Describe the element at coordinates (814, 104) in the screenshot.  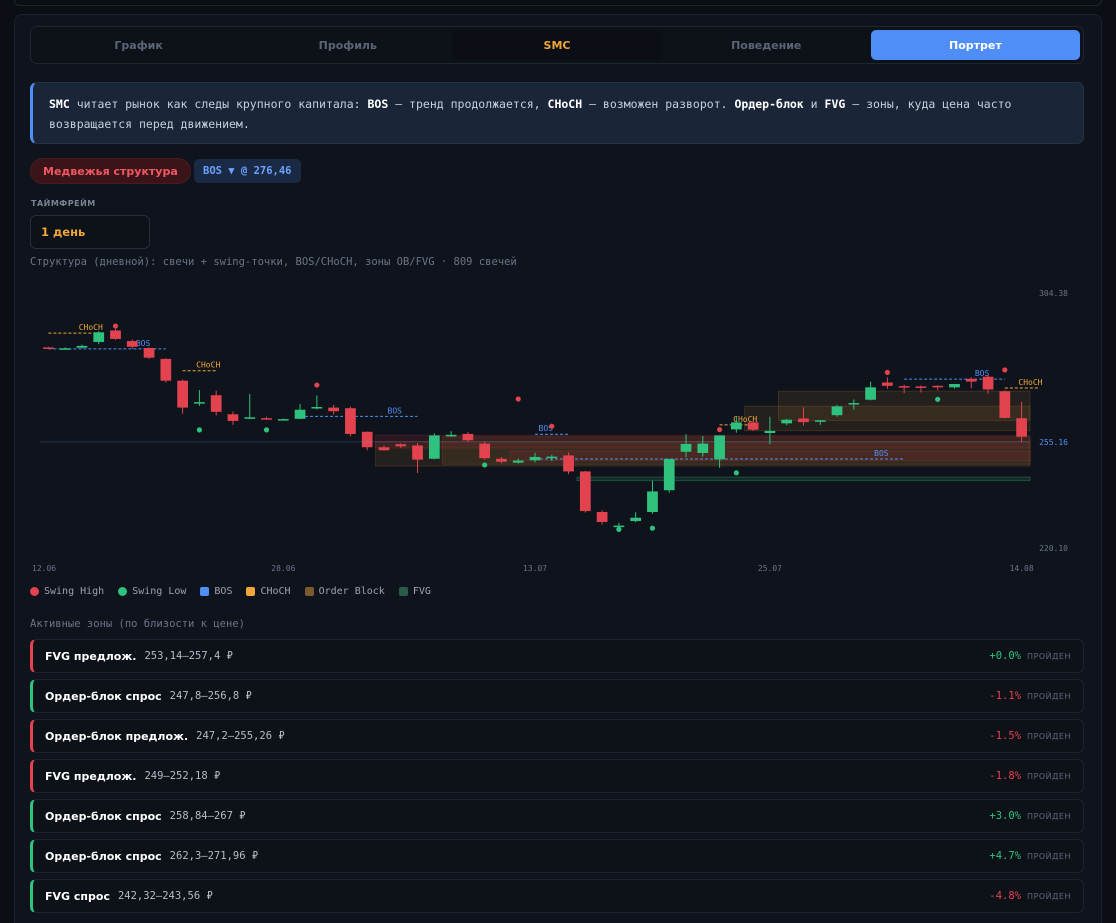
I see `info-text-4: и` at that location.